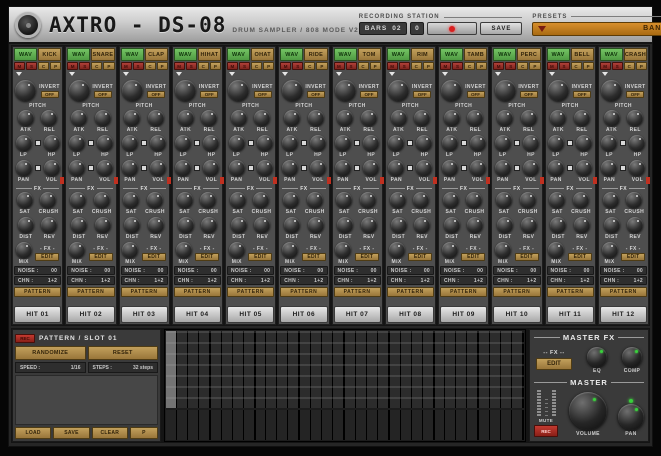  Describe the element at coordinates (517, 314) in the screenshot. I see `hit-pad-button: HIT 10` at that location.